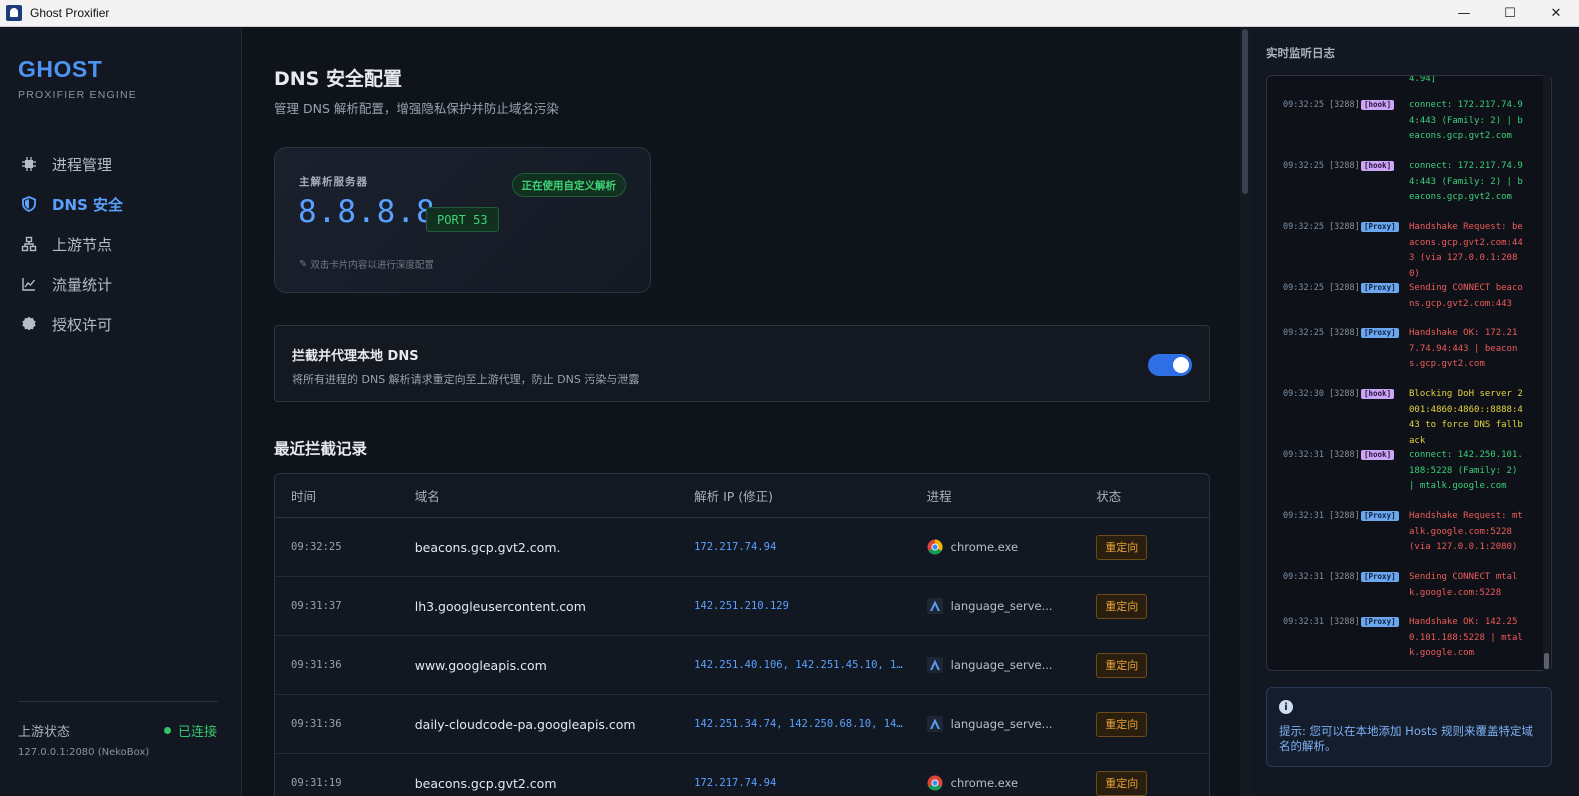 Image resolution: width=1579 pixels, height=796 pixels. Describe the element at coordinates (1300, 53) in the screenshot. I see `log-panel-title: 实时监听日志` at that location.